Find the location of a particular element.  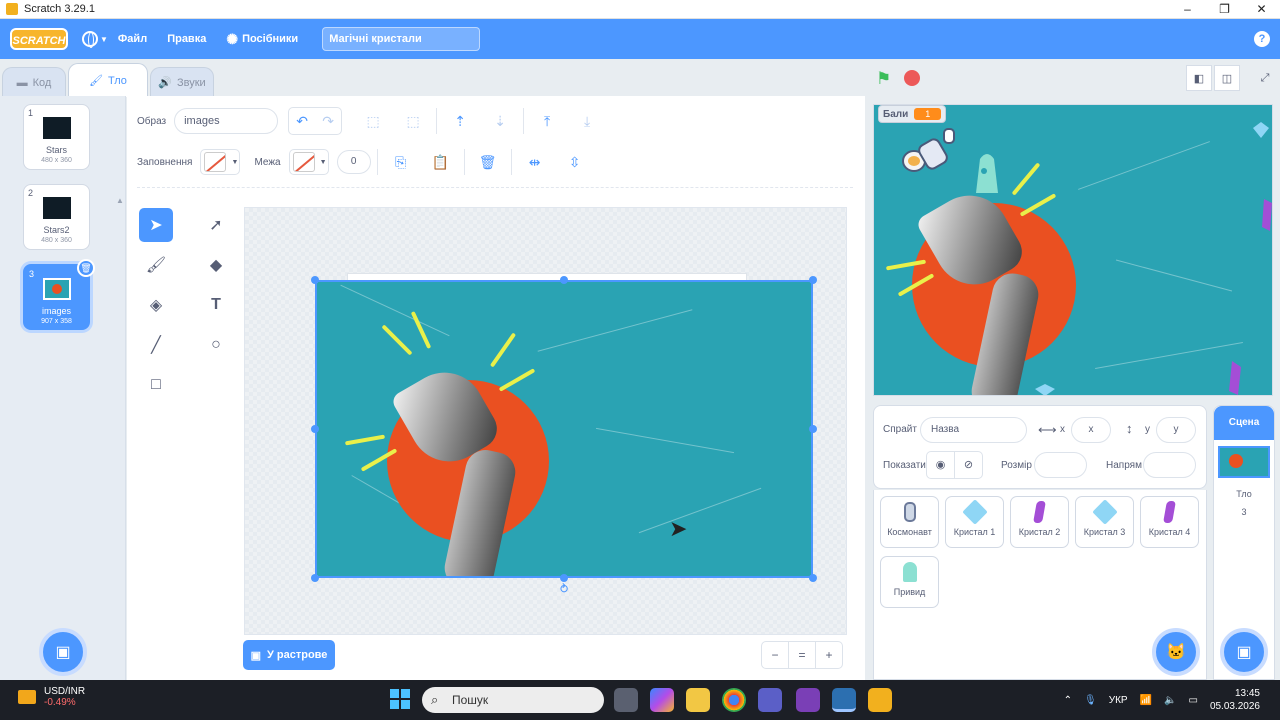

outline-color-picker: ▼ is located at coordinates (308, 162).